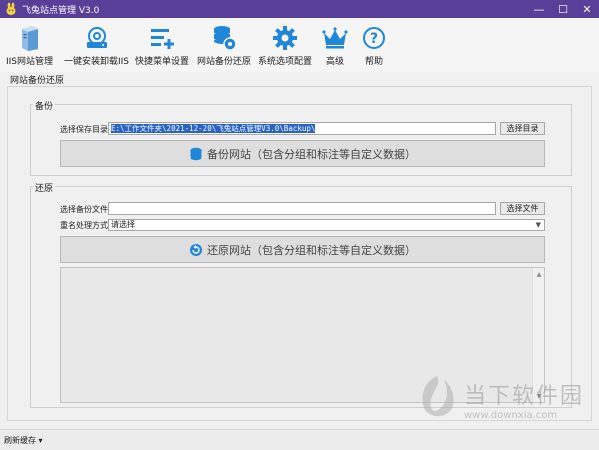 The width and height of the screenshot is (599, 450). Describe the element at coordinates (162, 62) in the screenshot. I see `toolbar-label: 快捷菜单设置` at that location.